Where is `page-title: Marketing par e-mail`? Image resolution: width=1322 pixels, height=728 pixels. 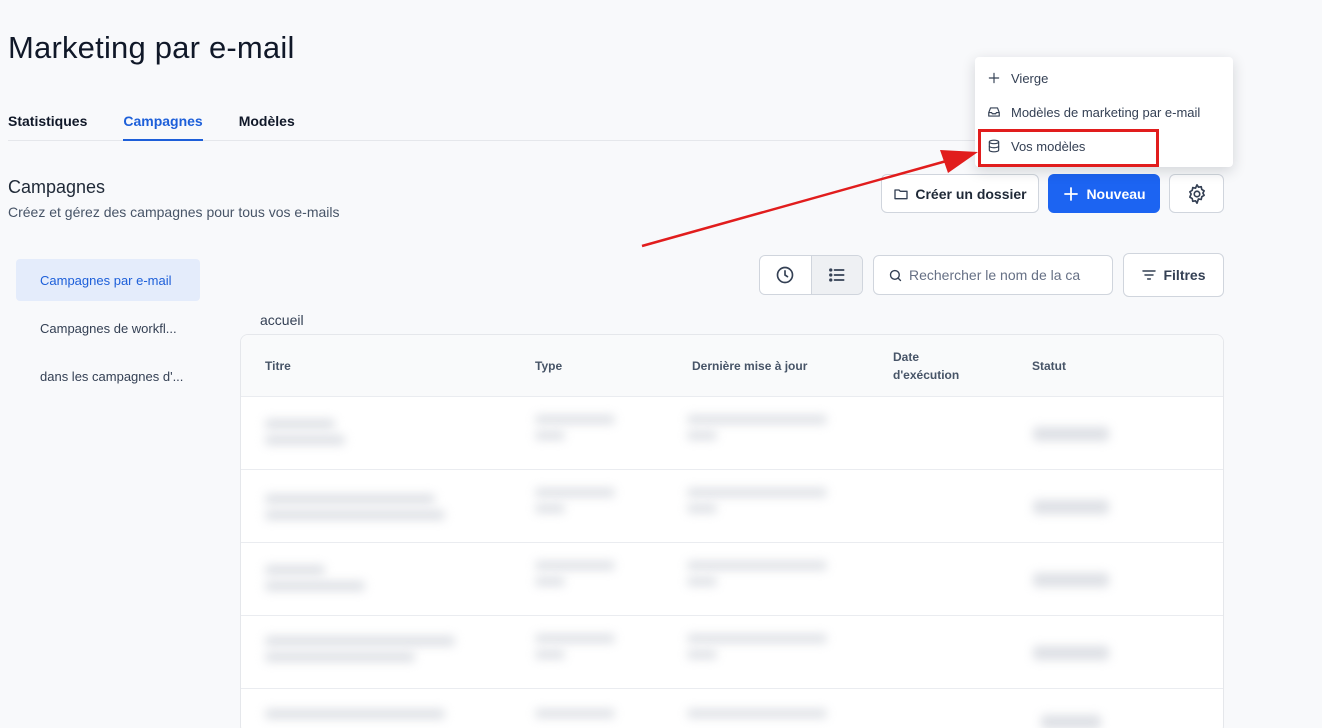
page-title: Marketing par e-mail is located at coordinates (151, 47).